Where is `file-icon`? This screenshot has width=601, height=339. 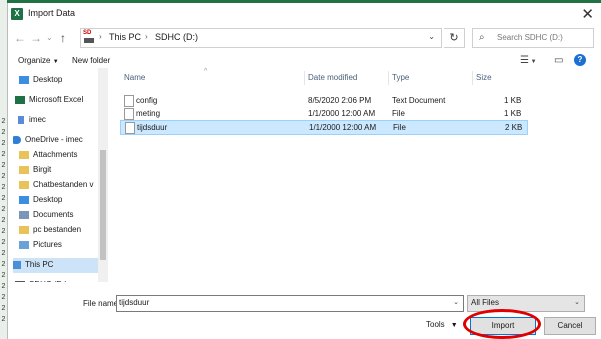
file-icon is located at coordinates (129, 114).